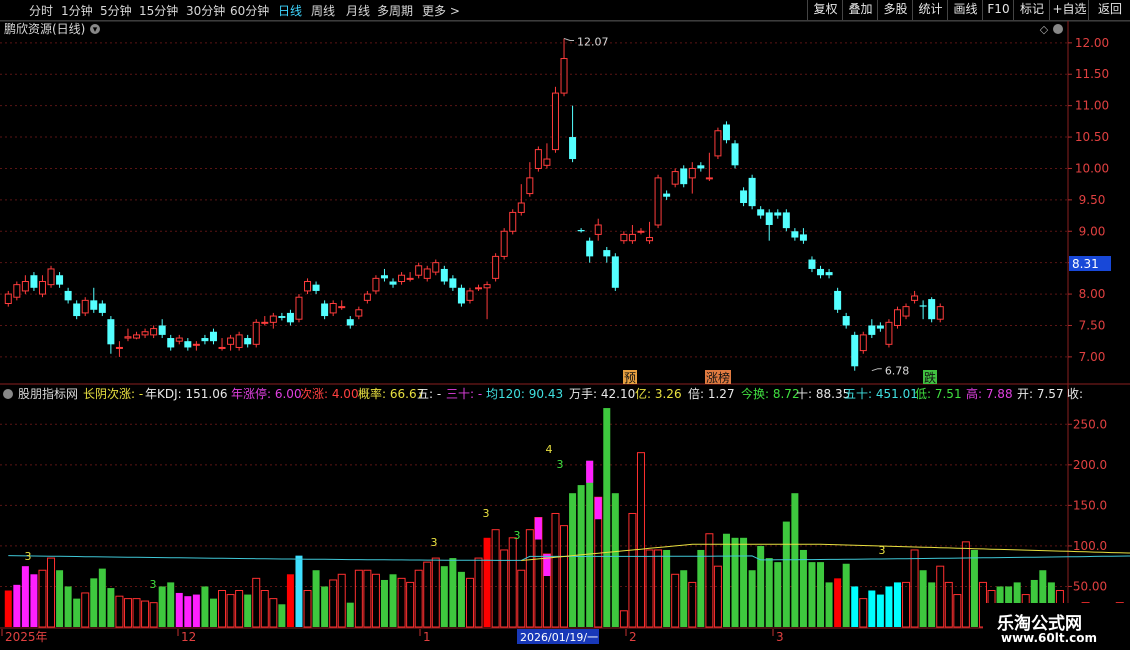 The image size is (1130, 650). I want to click on price-tick-label: 9.50, so click(1092, 200).